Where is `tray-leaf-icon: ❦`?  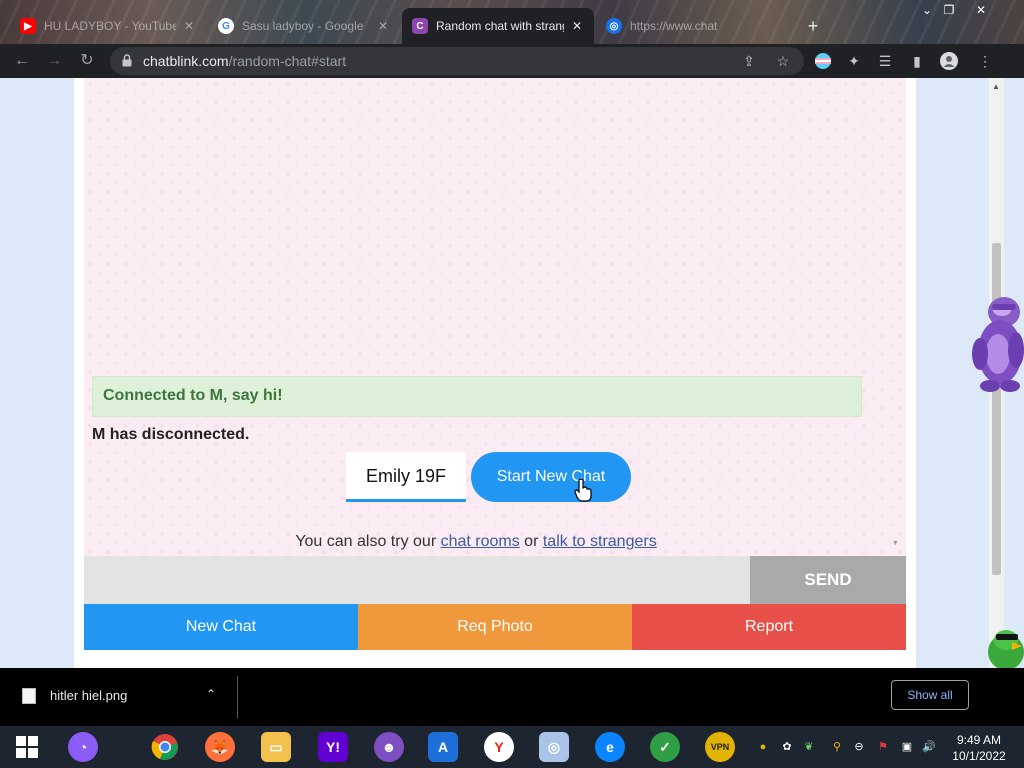
tray-leaf-icon: ❦ is located at coordinates (809, 747).